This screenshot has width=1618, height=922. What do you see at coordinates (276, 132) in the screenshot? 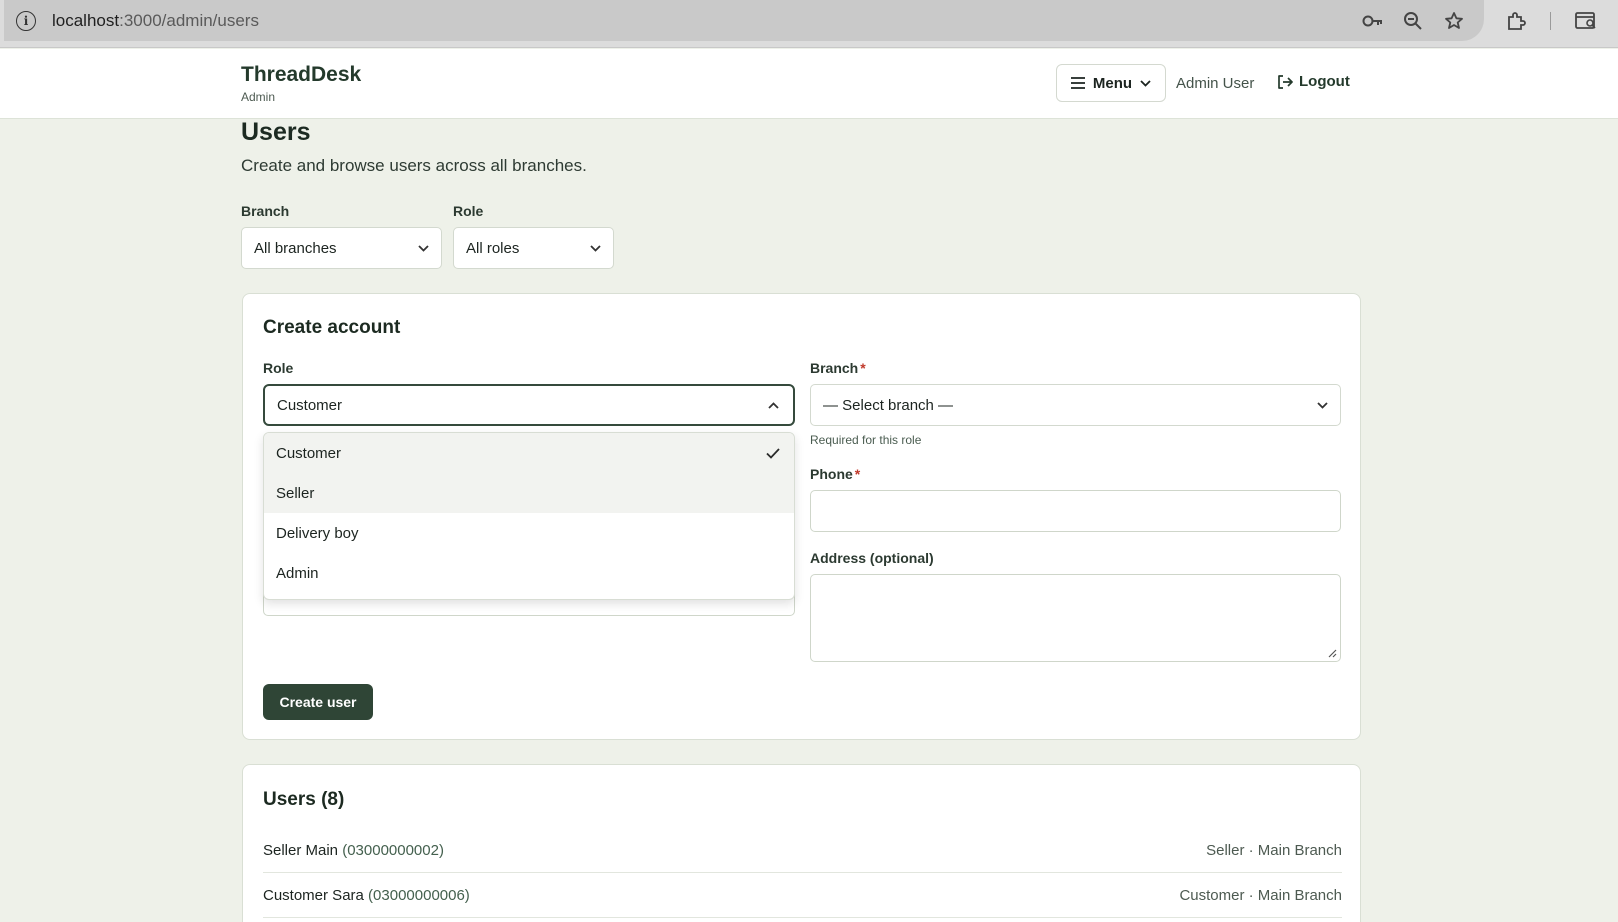
I see `page-title: Users` at bounding box center [276, 132].